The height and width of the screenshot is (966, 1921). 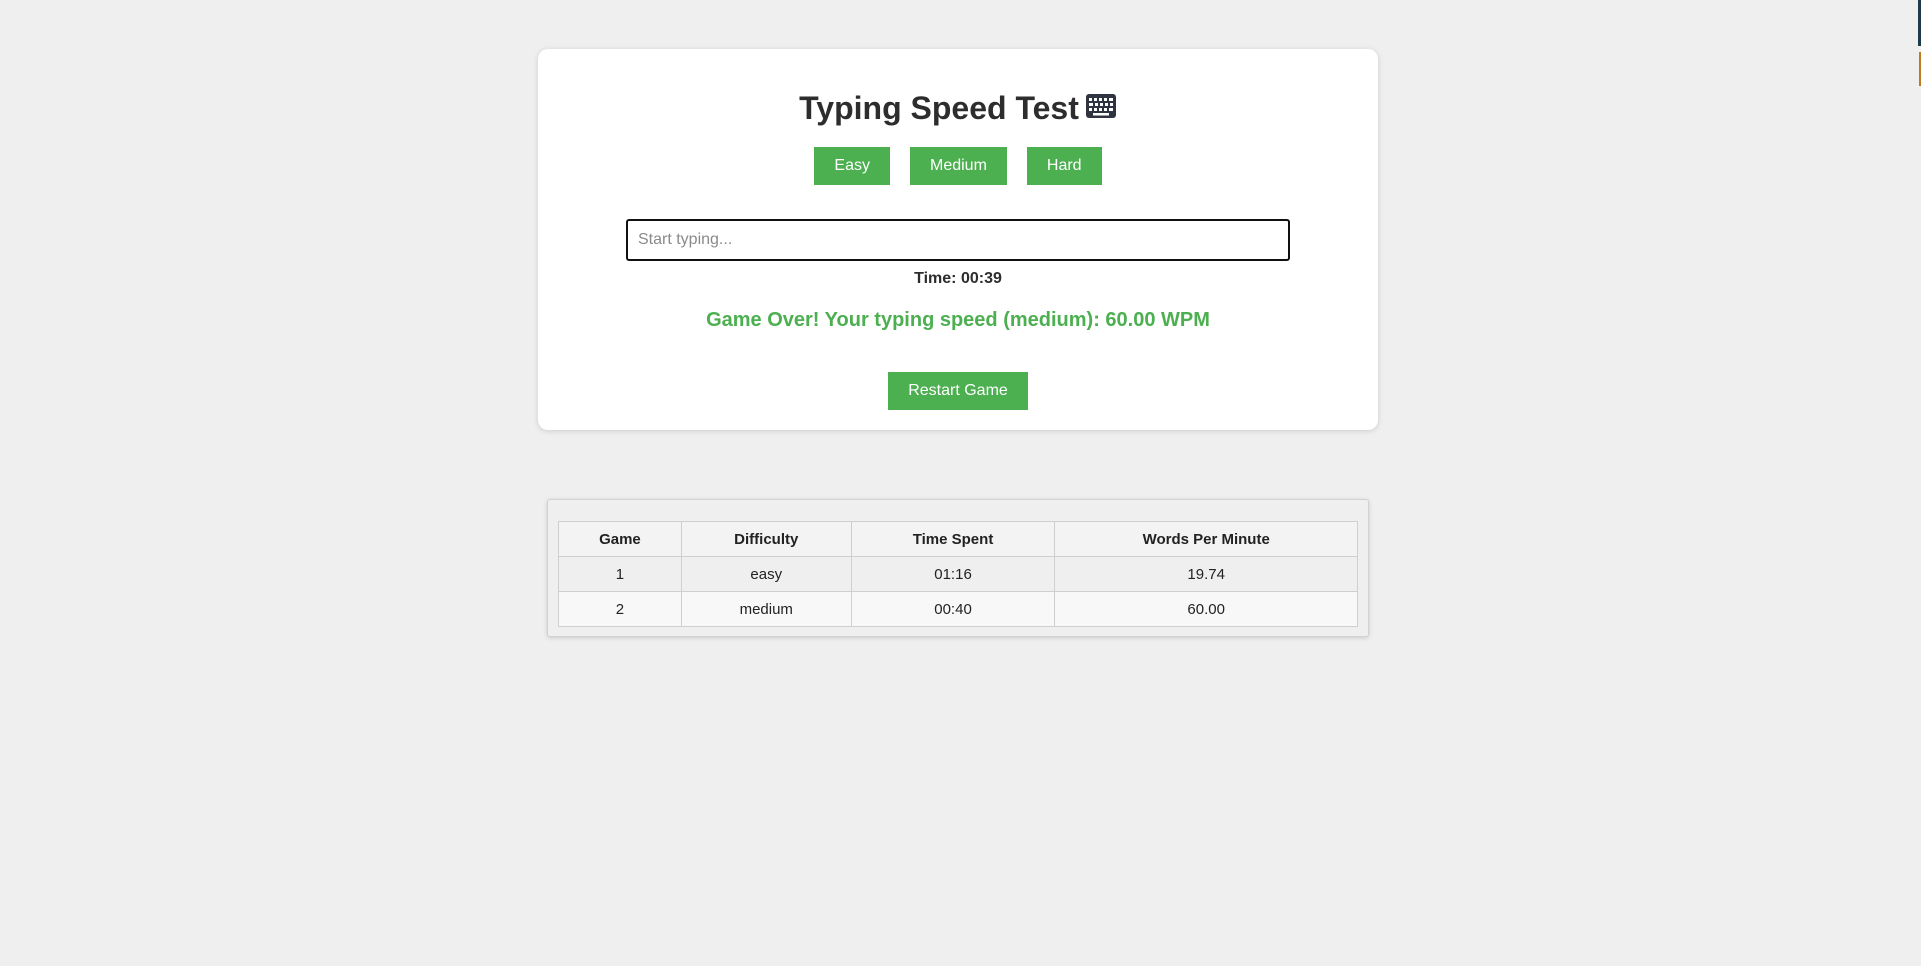 I want to click on column-header-wpm: Words Per Minute, so click(x=1206, y=539).